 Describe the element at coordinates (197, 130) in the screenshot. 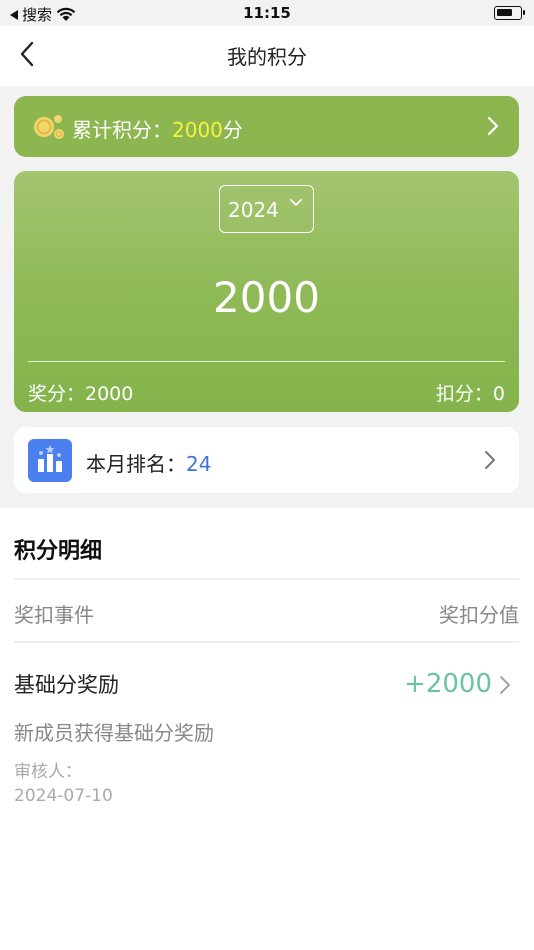

I see `total-points-value: 2000` at that location.